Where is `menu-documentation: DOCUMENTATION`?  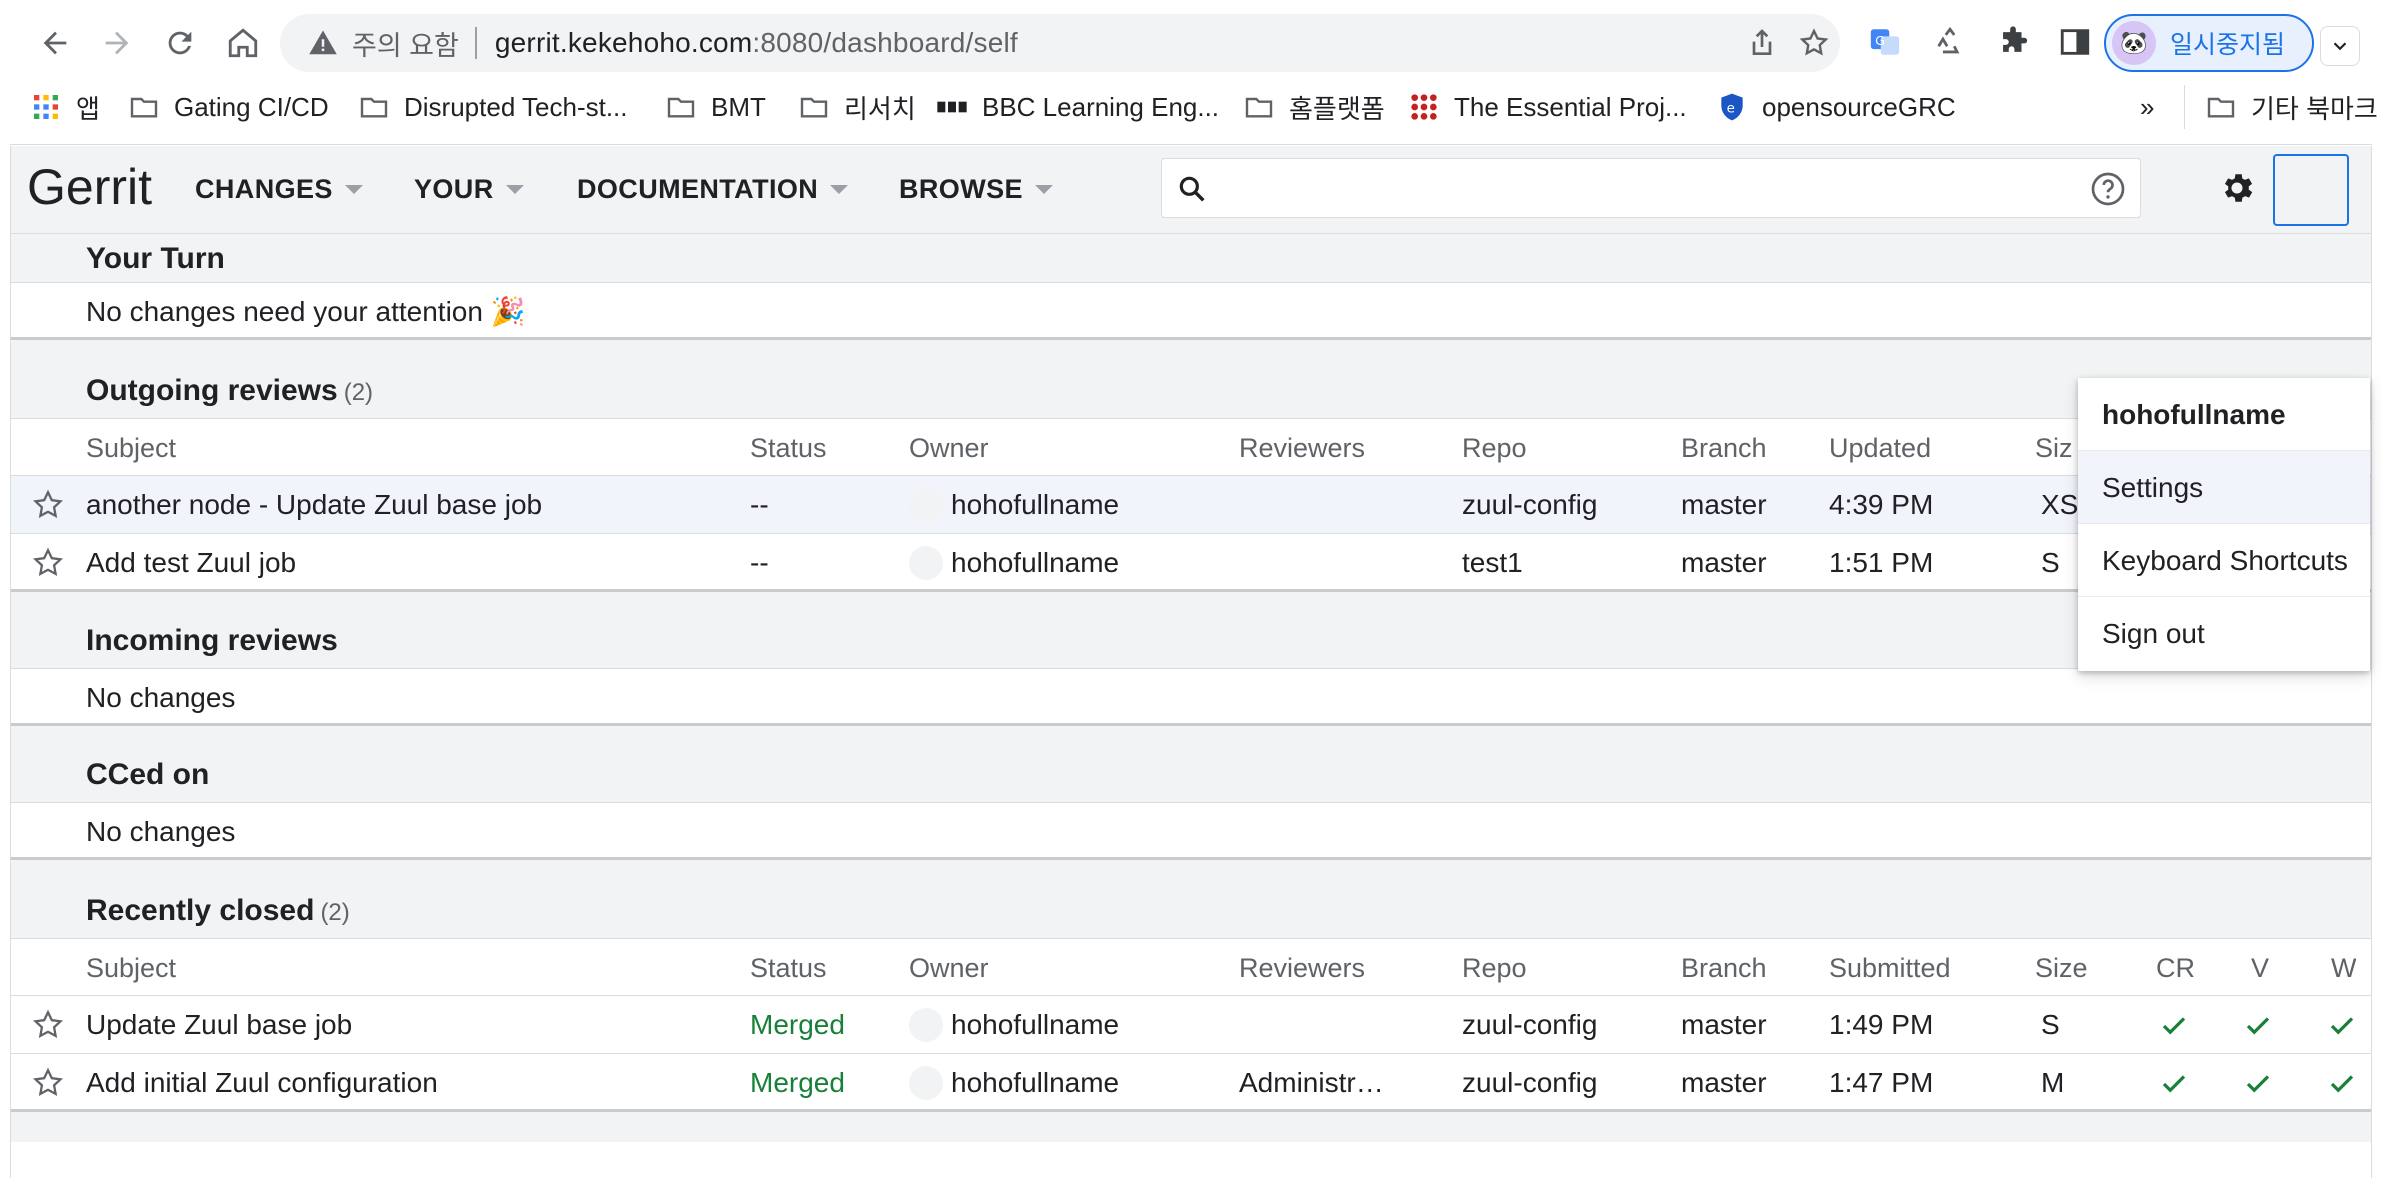 menu-documentation: DOCUMENTATION is located at coordinates (713, 189).